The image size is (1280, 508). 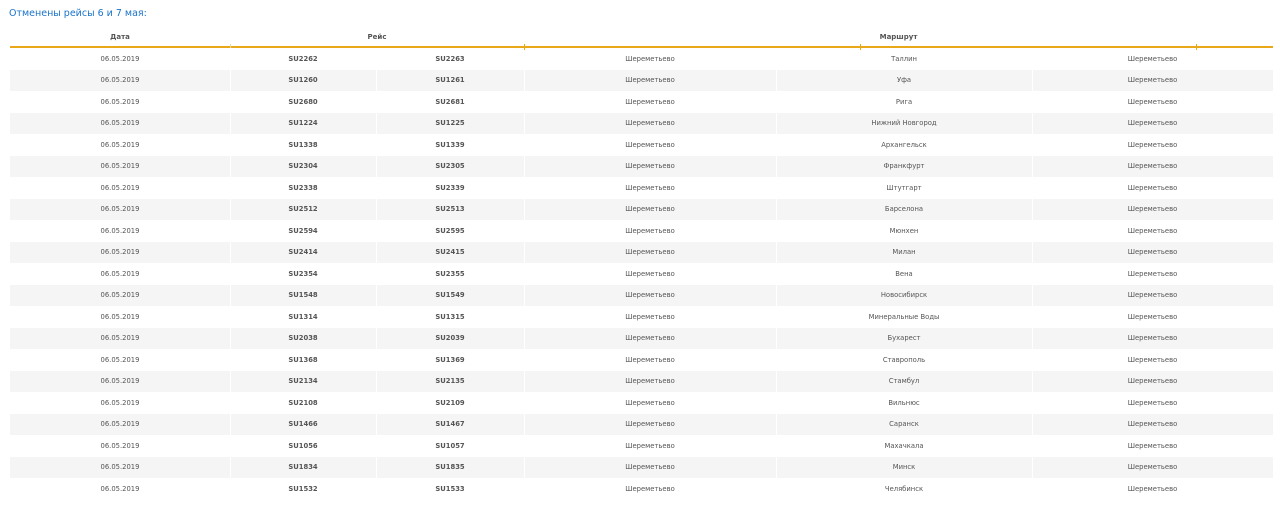 I want to click on cell-flight-out: SU1548, so click(x=303, y=295).